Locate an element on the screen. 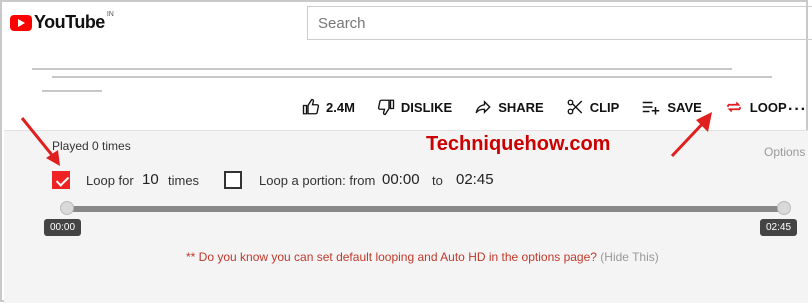 The image size is (812, 306). loop-portion-label: Loop a portion: from is located at coordinates (317, 180).